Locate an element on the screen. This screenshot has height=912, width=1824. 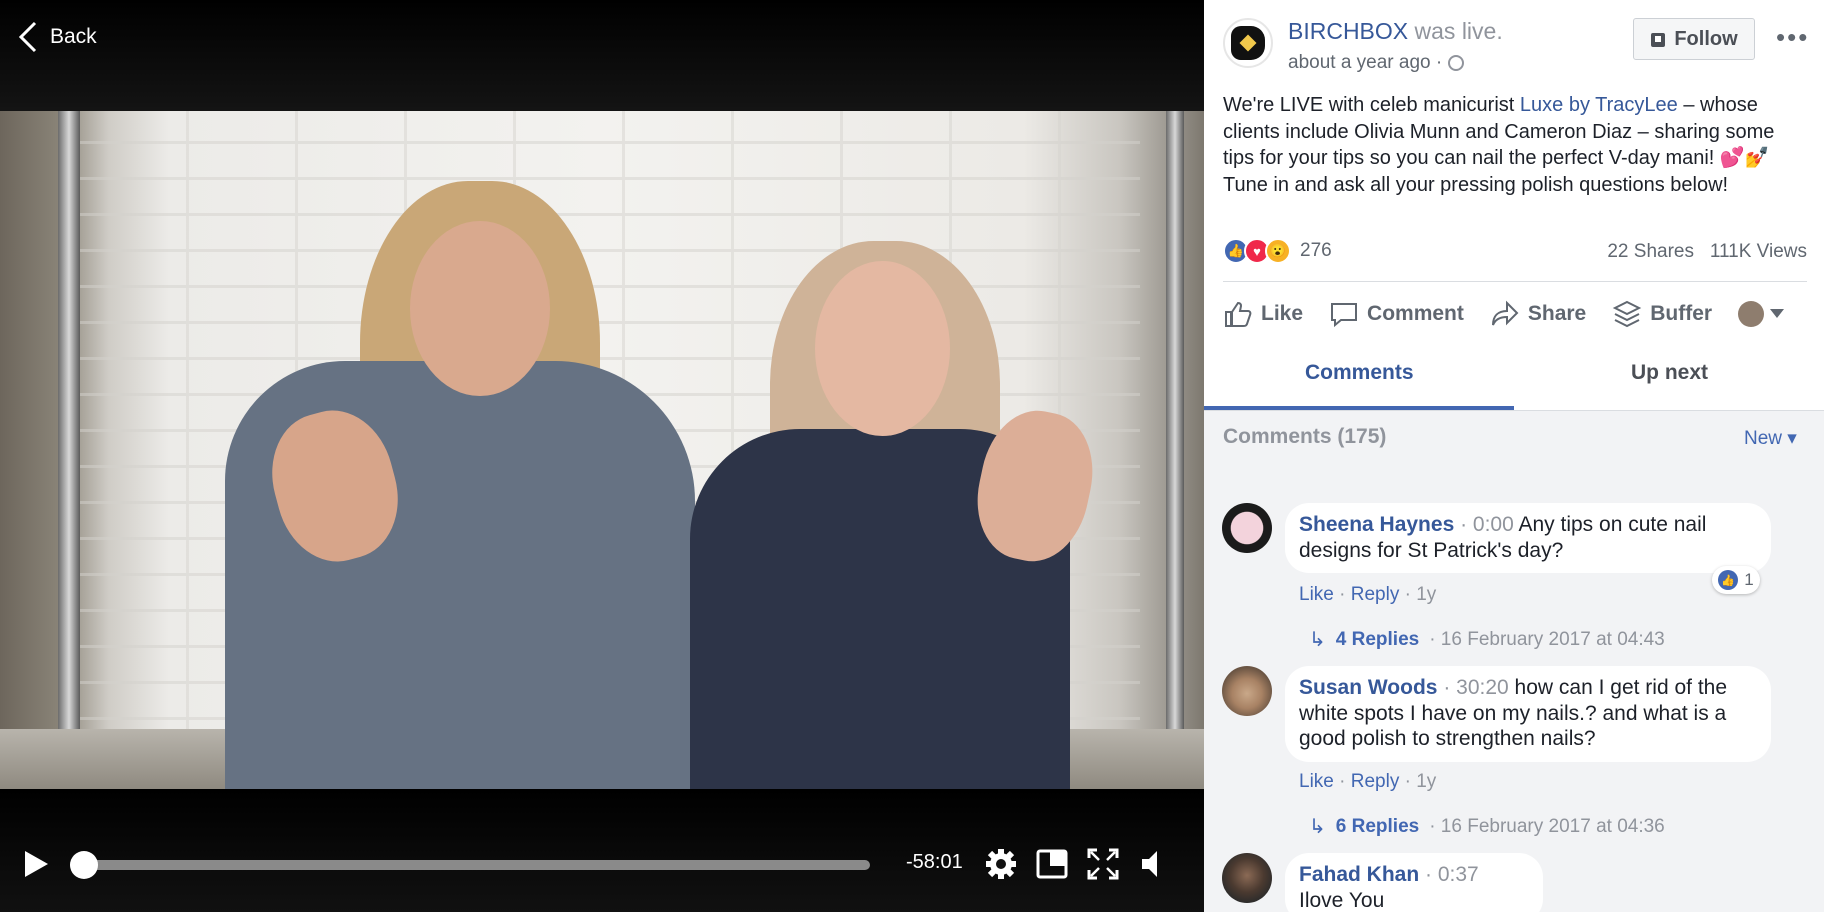
thumbs-up-icon: 👍 is located at coordinates (1728, 580).